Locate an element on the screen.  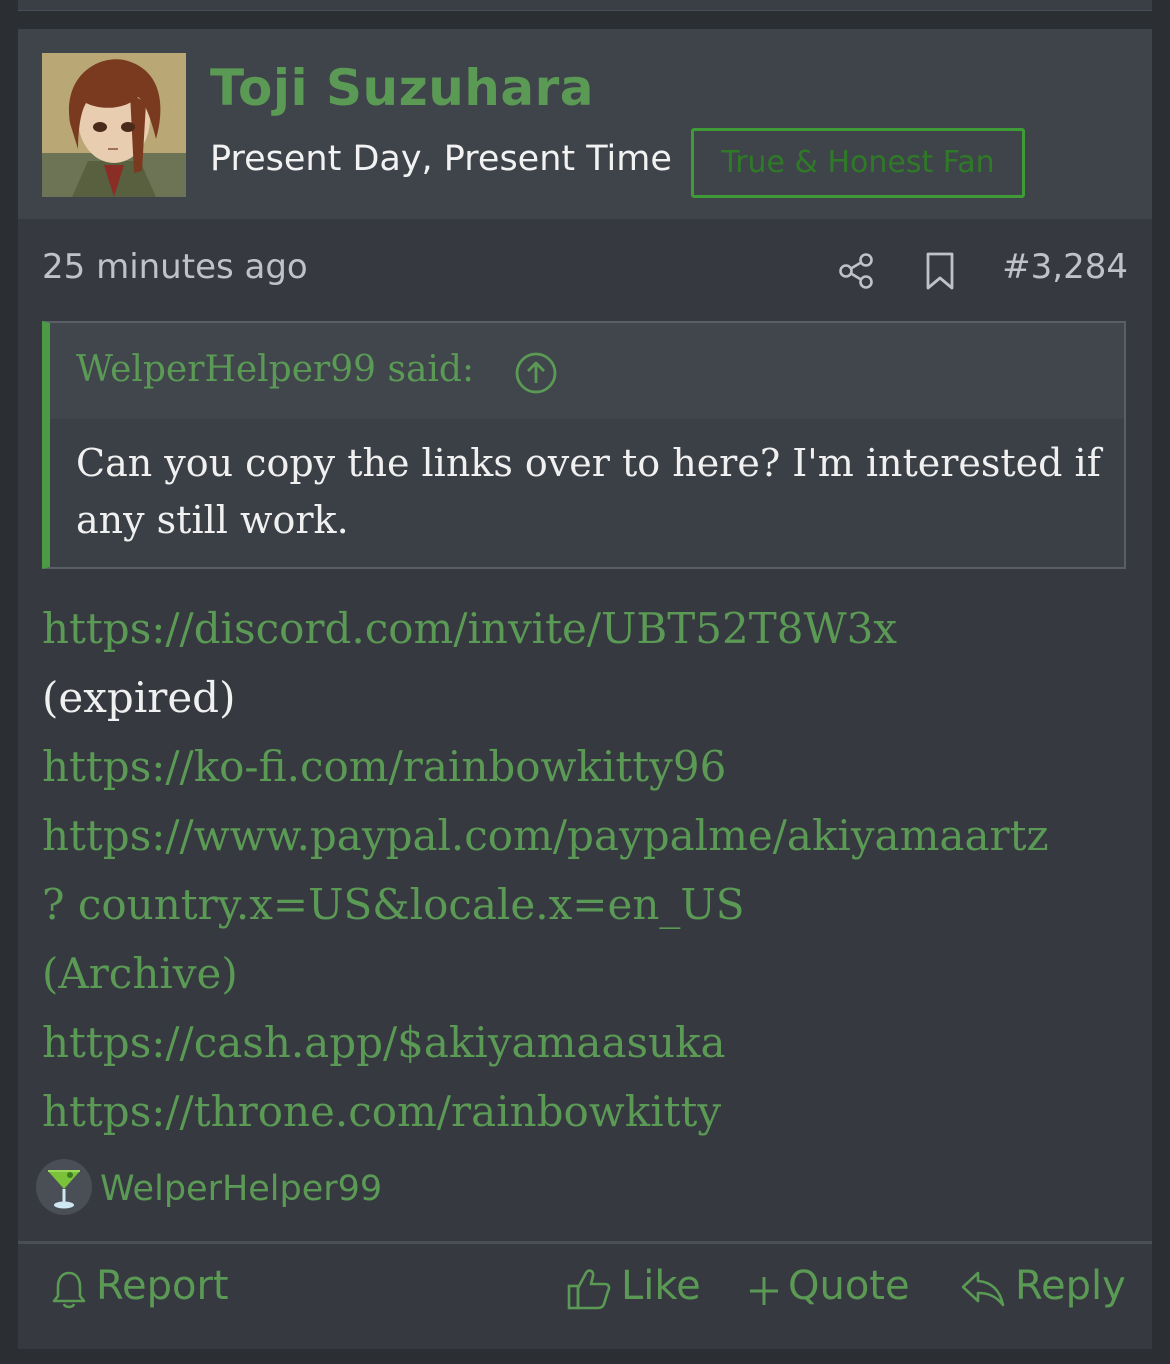
quote-author: WelperHelper99 said: is located at coordinates (275, 369).